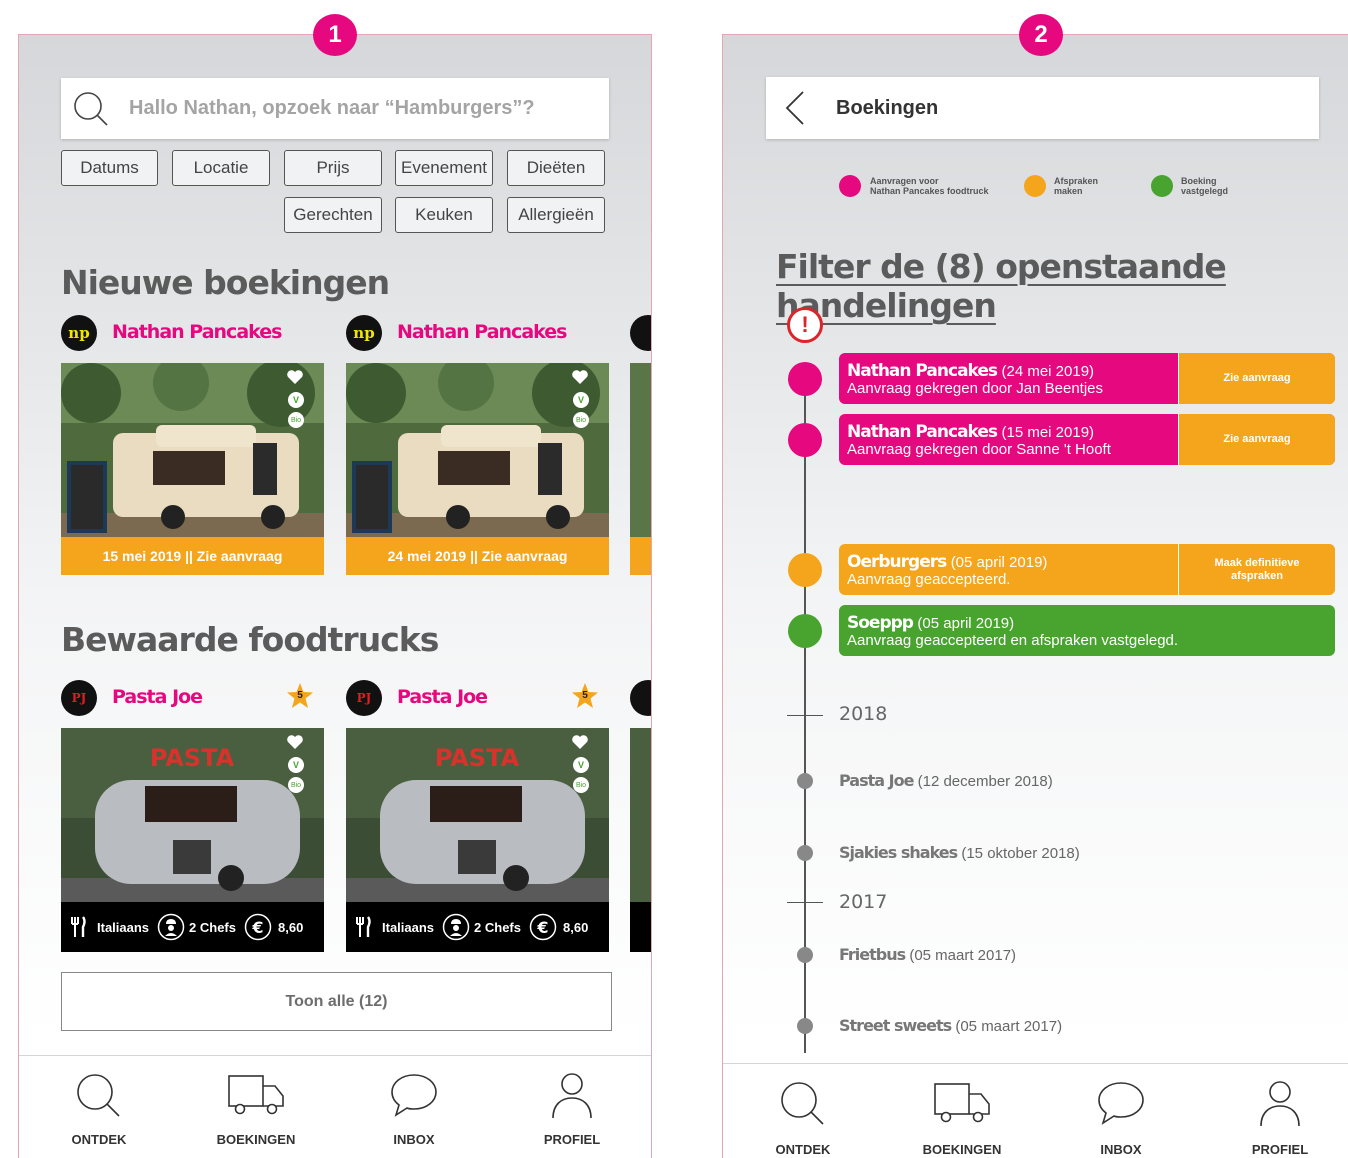 Image resolution: width=1348 pixels, height=1158 pixels. What do you see at coordinates (333, 215) in the screenshot?
I see `filter-chip-gerechten: Gerechten` at bounding box center [333, 215].